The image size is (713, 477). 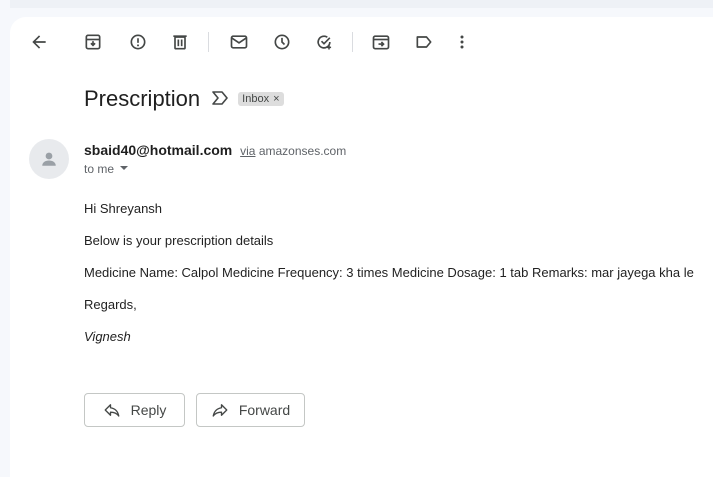 I want to click on body-signature: Vignesh, so click(x=107, y=336).